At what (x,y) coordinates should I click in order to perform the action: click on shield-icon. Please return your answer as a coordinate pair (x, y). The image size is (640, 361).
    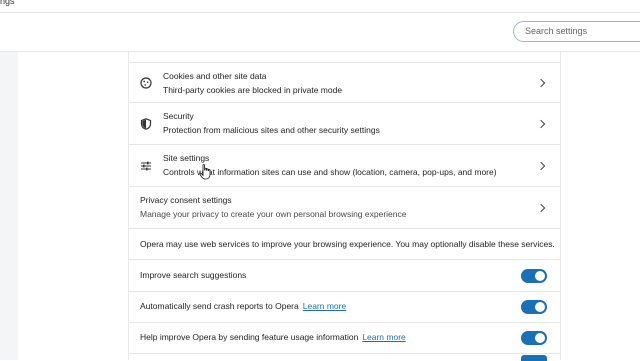
    Looking at the image, I should click on (146, 124).